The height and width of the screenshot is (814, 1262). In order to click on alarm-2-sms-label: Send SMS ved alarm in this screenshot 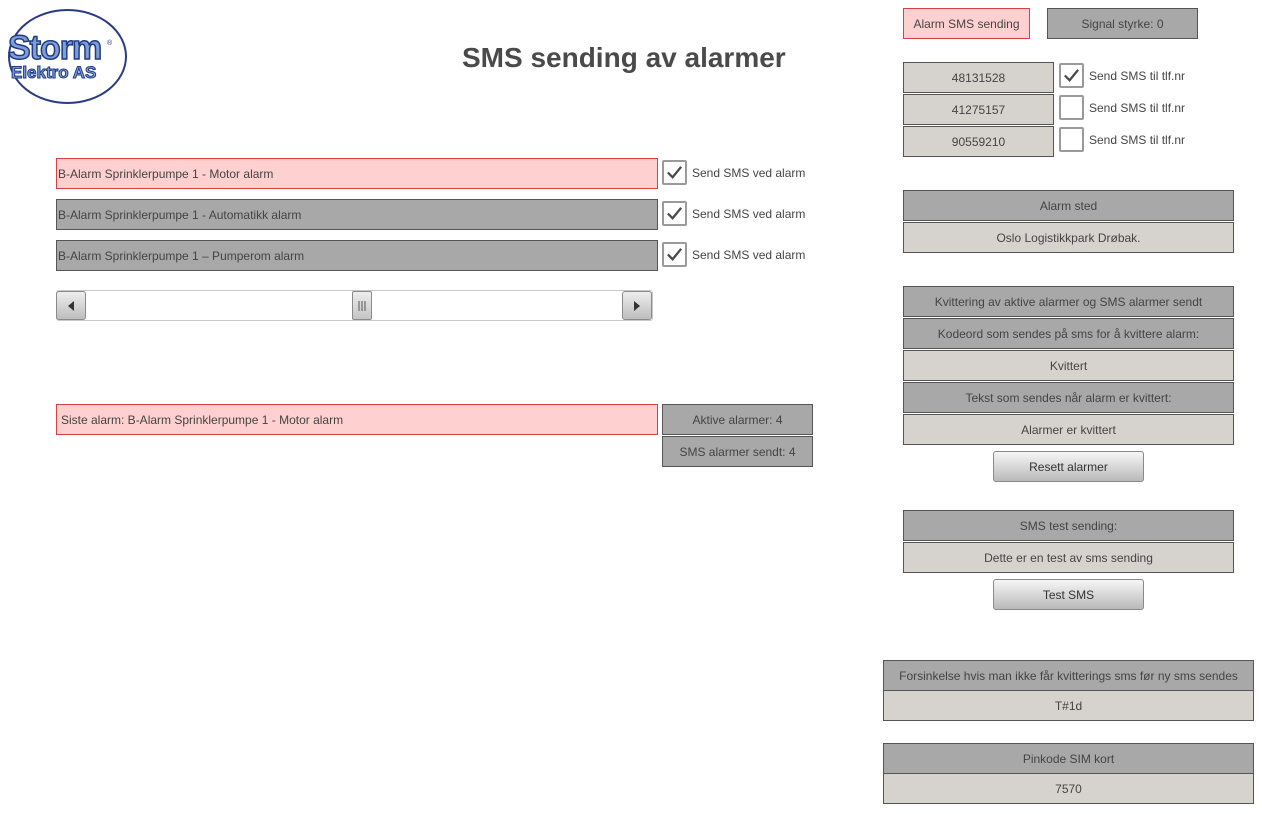, I will do `click(749, 214)`.